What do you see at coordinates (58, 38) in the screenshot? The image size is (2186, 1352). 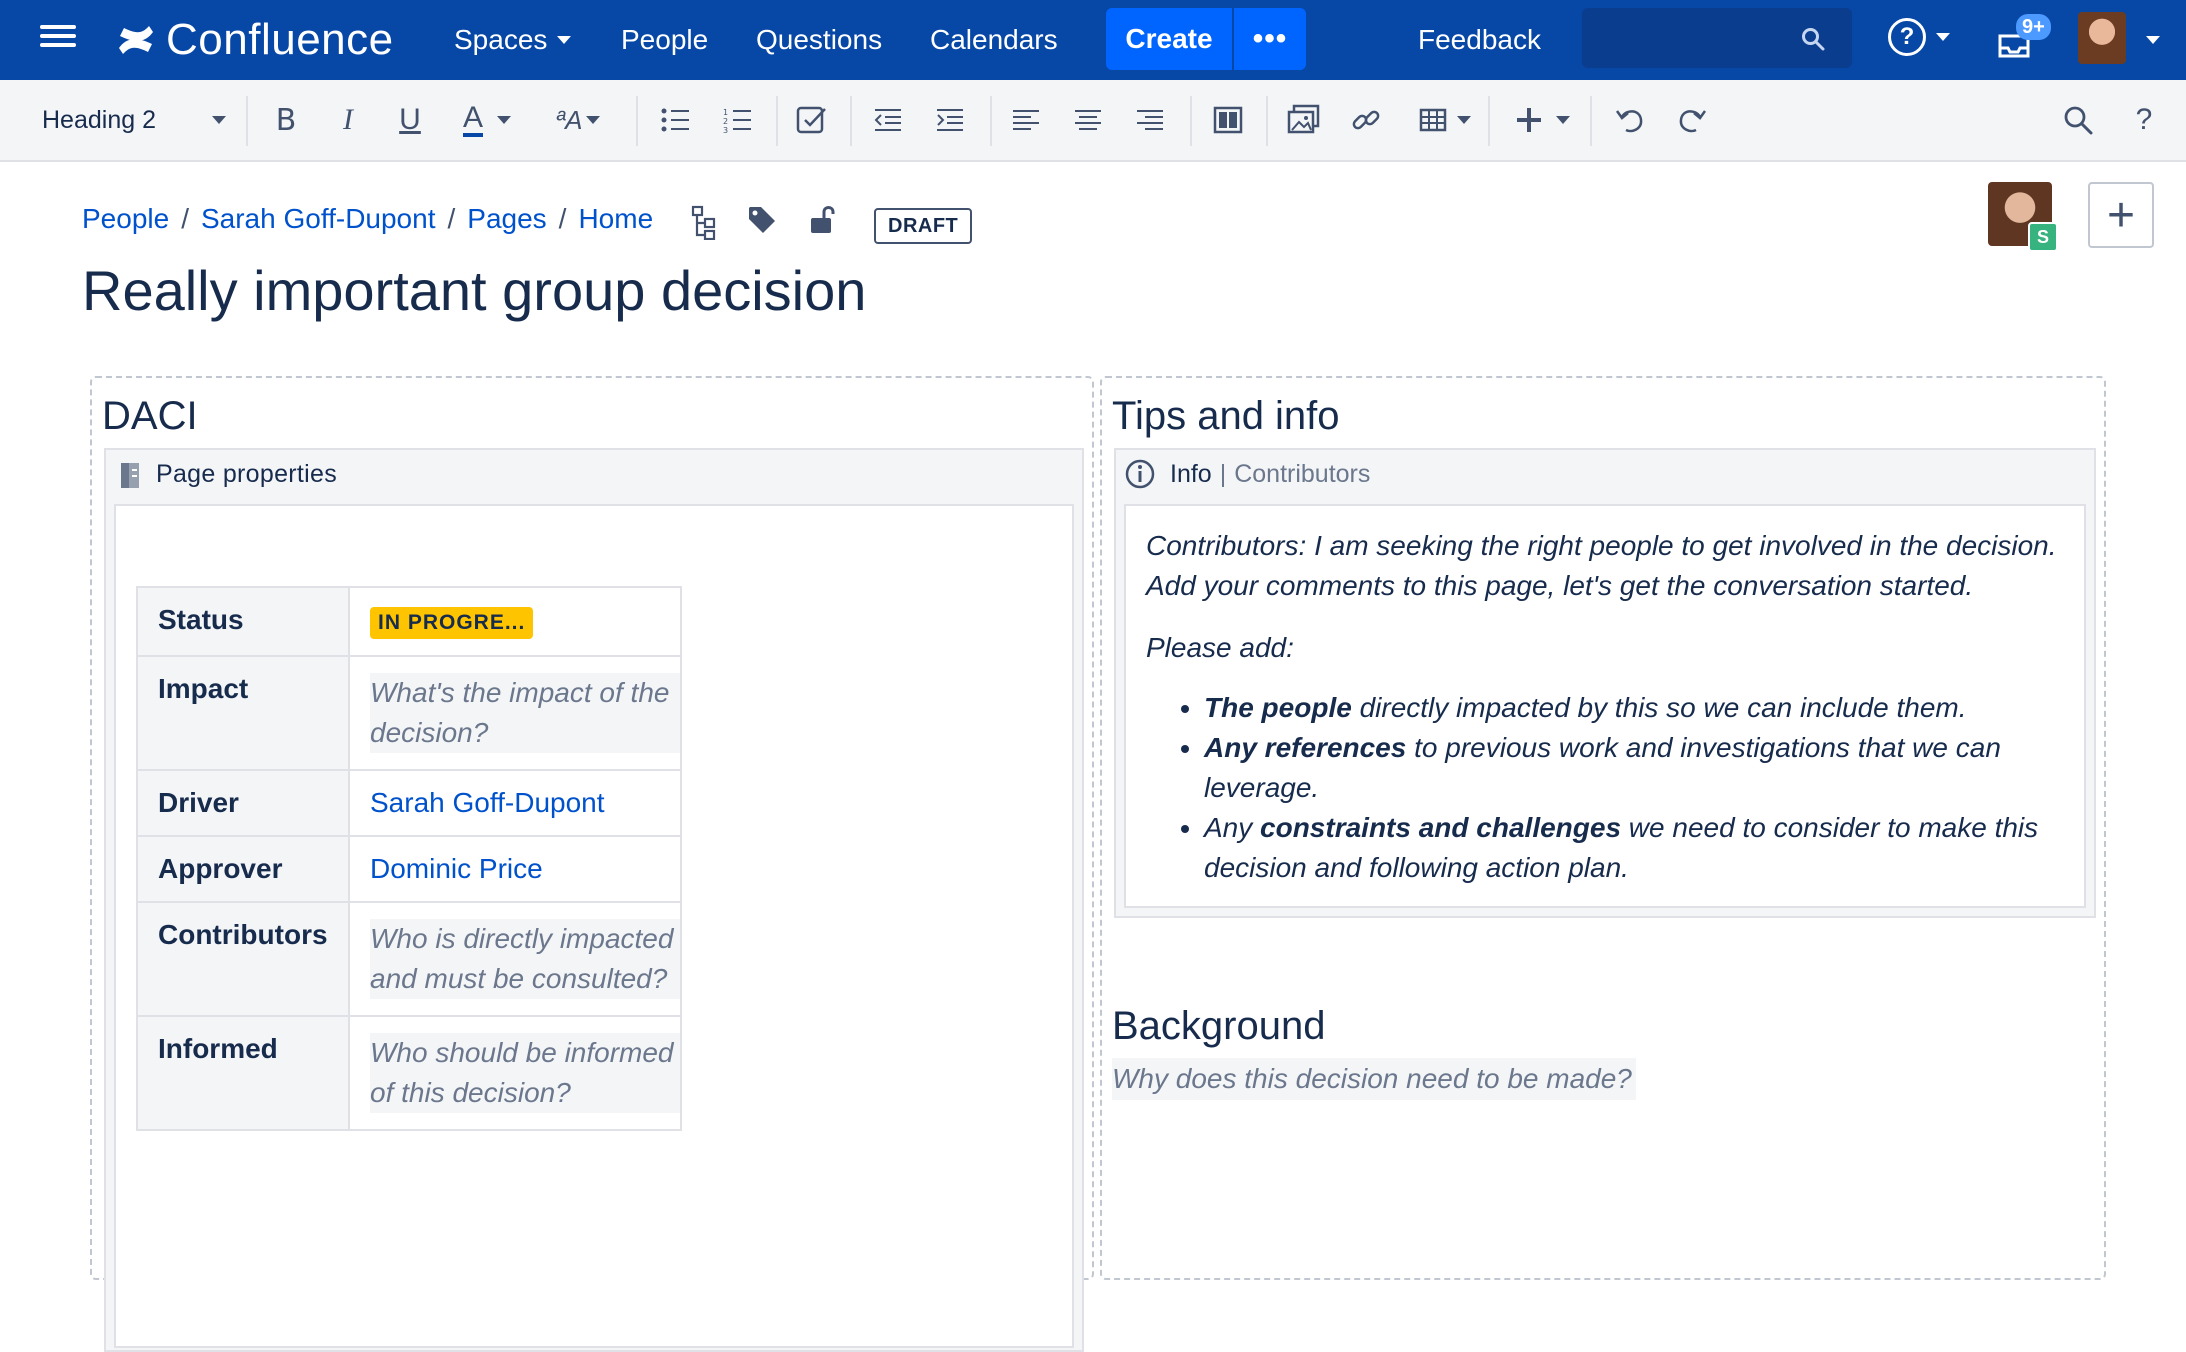 I see `menu-icon` at bounding box center [58, 38].